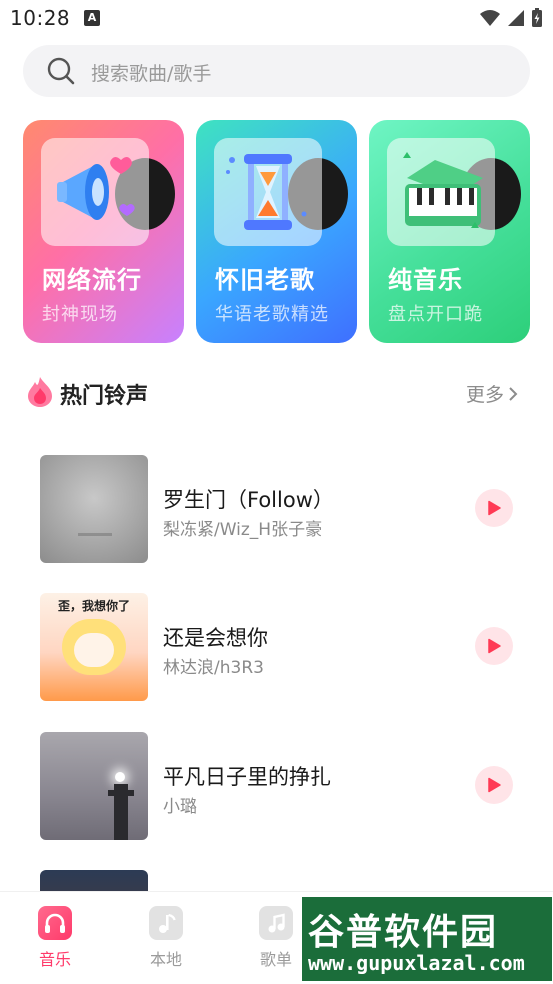  I want to click on song-artist: 小璐, so click(180, 807).